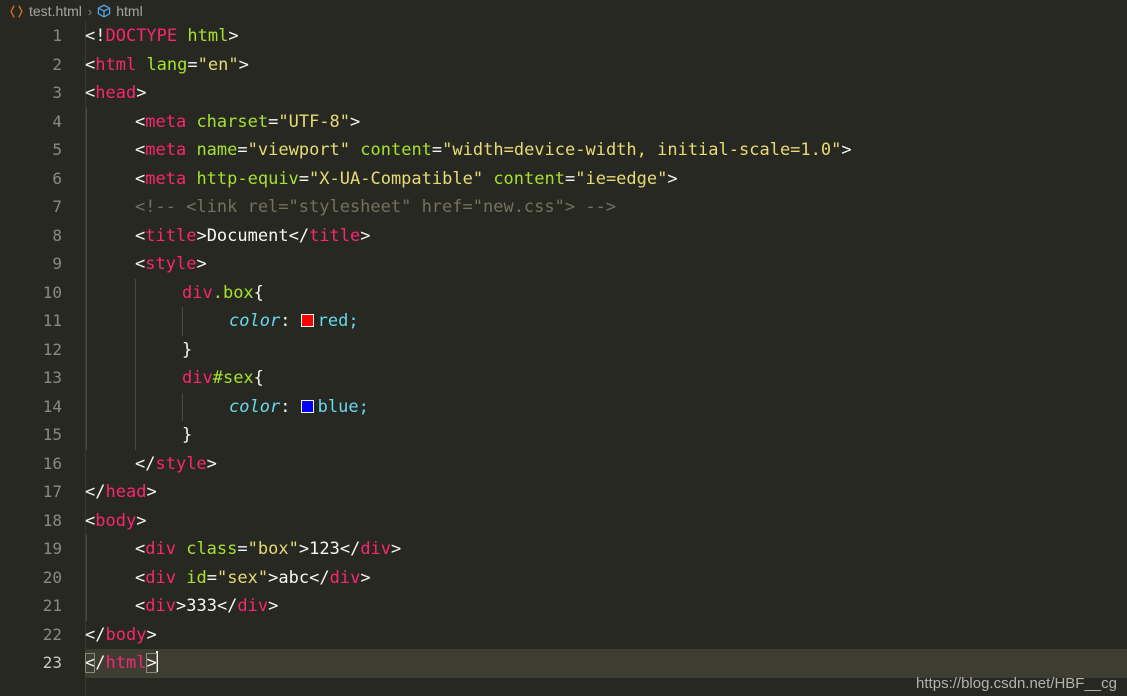 This screenshot has width=1127, height=696. What do you see at coordinates (121, 635) in the screenshot?
I see `line-content: </body>` at bounding box center [121, 635].